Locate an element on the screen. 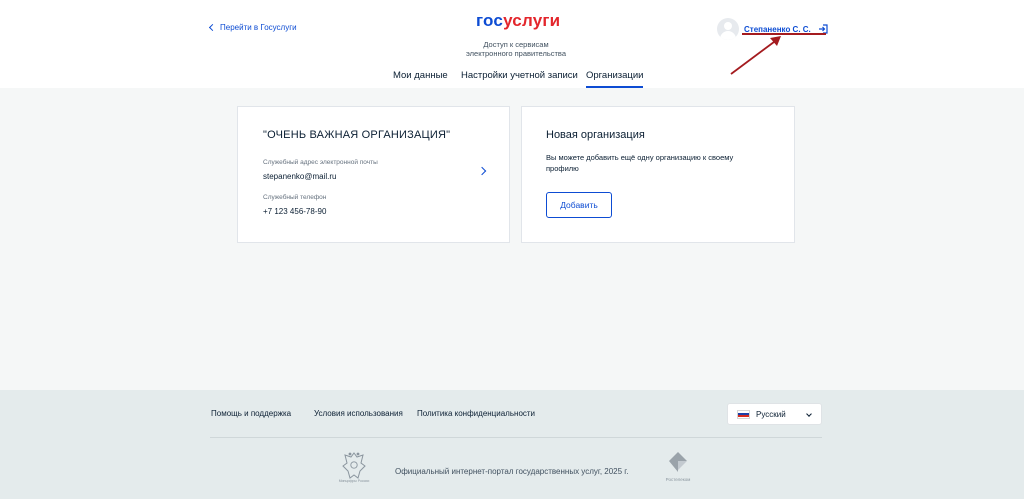  rostelecom-icon is located at coordinates (678, 462).